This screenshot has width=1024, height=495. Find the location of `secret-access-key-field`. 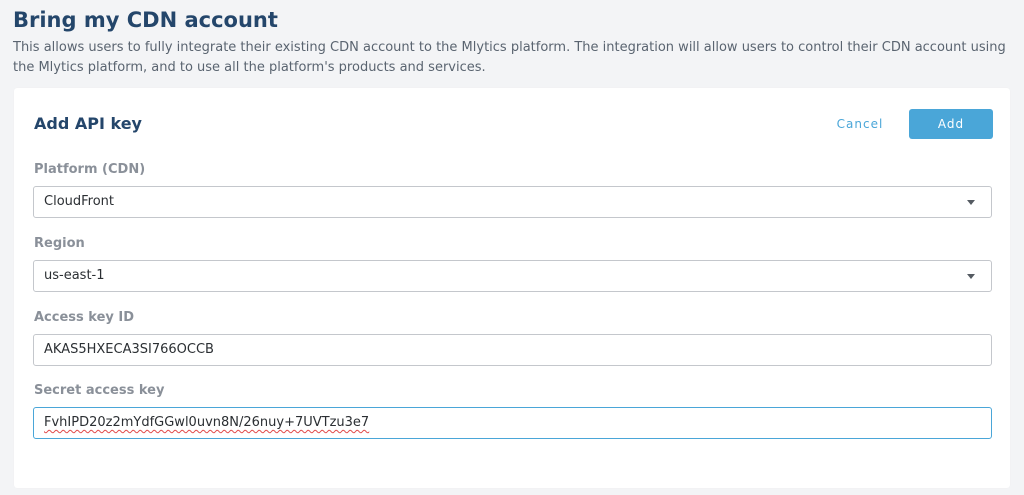

secret-access-key-field is located at coordinates (512, 423).